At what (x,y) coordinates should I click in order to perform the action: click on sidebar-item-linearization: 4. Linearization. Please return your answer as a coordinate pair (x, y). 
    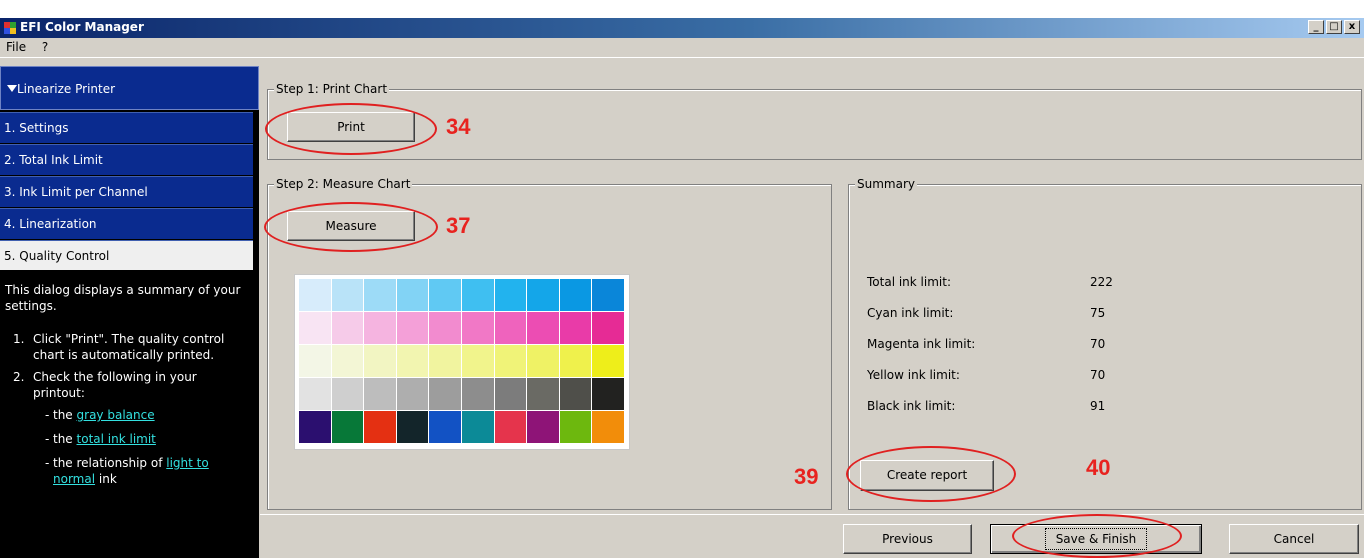
    Looking at the image, I should click on (126, 223).